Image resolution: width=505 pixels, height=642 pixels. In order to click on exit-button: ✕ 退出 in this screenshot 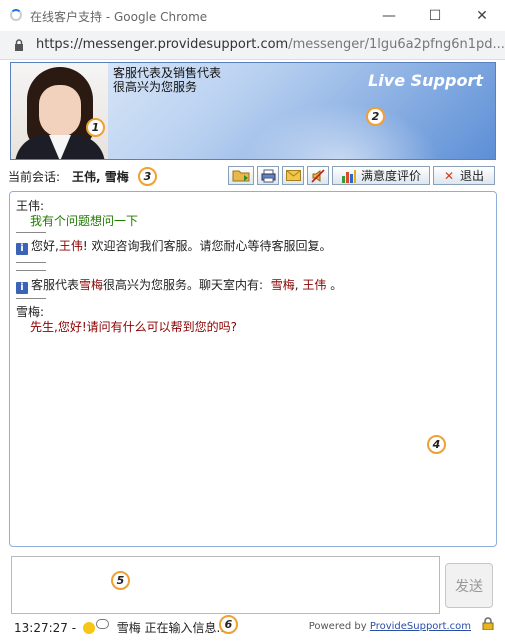, I will do `click(464, 175)`.